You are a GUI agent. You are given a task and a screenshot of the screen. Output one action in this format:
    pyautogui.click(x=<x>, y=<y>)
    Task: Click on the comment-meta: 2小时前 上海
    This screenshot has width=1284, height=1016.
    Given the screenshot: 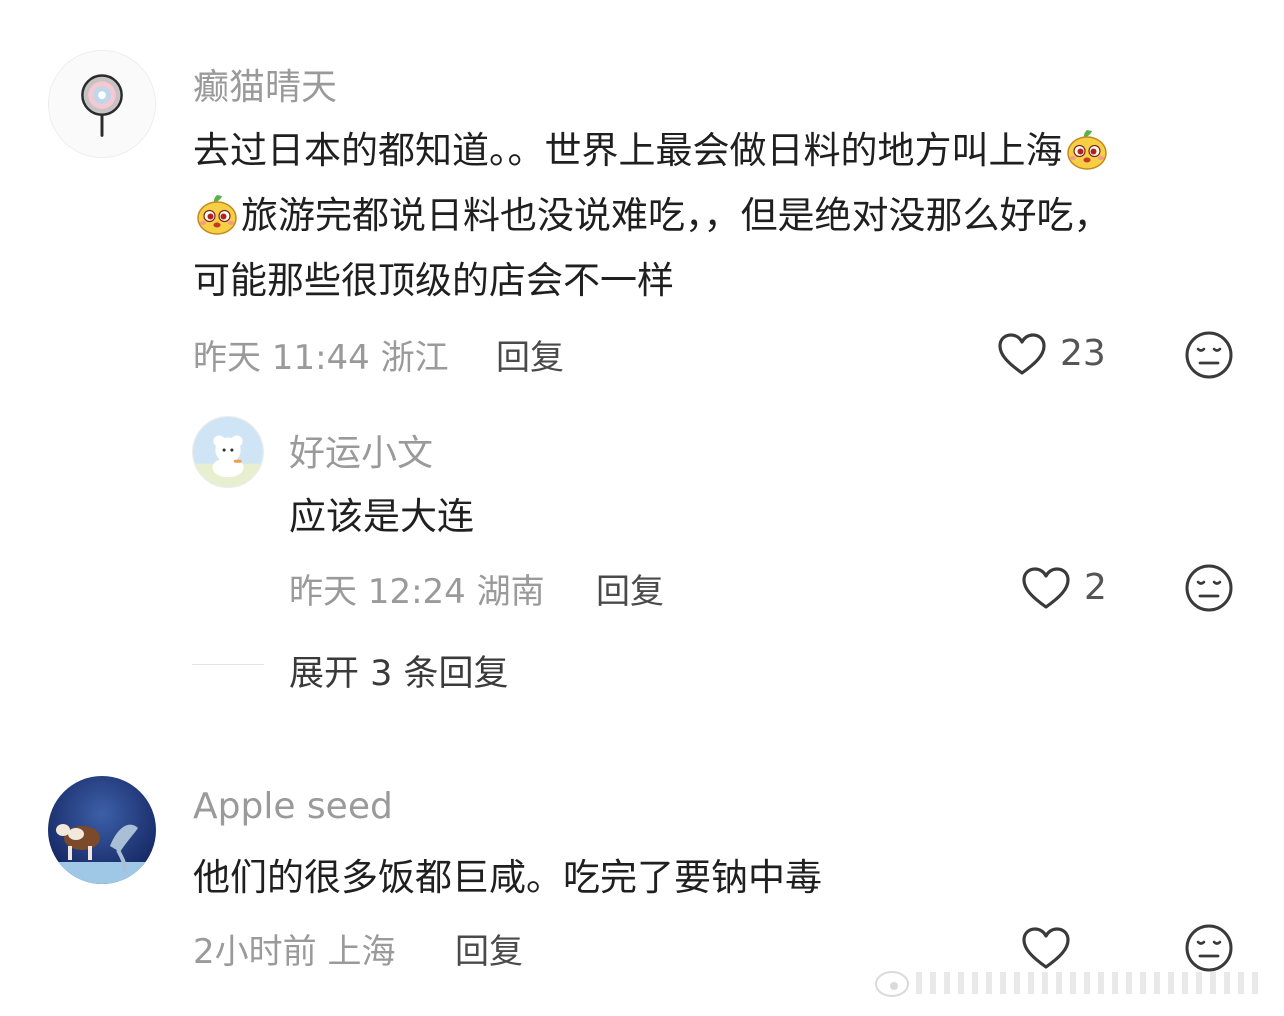 What is the action you would take?
    pyautogui.click(x=294, y=952)
    